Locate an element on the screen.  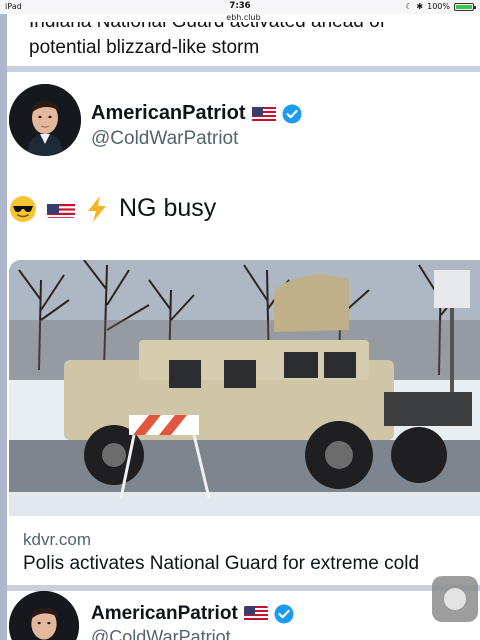
us-flag-emoji-icon is located at coordinates (61, 209).